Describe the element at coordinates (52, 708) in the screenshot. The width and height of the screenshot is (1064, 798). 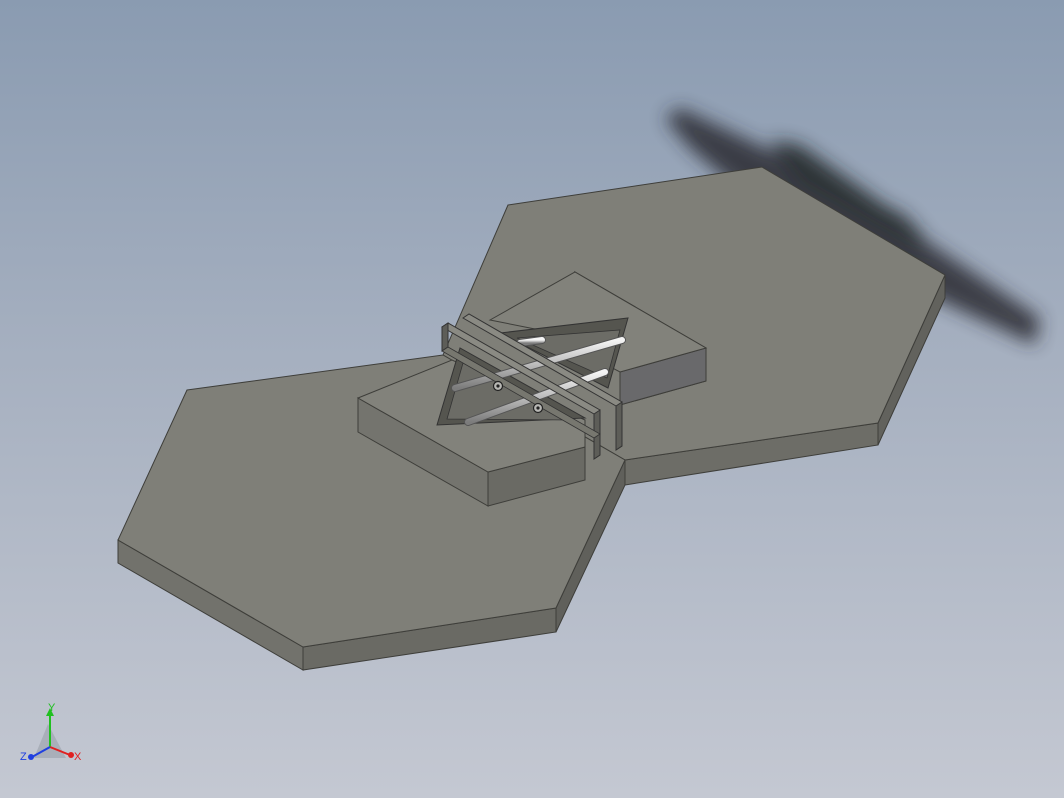
I see `y-axis-label: Y` at that location.